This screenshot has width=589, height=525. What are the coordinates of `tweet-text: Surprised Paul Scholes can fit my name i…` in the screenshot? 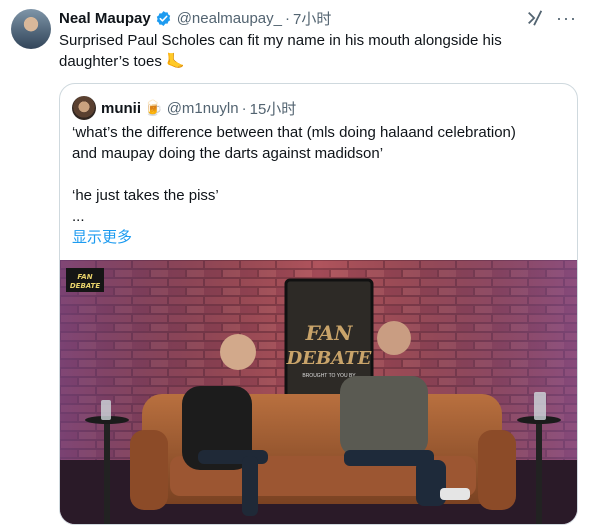 It's located at (280, 51).